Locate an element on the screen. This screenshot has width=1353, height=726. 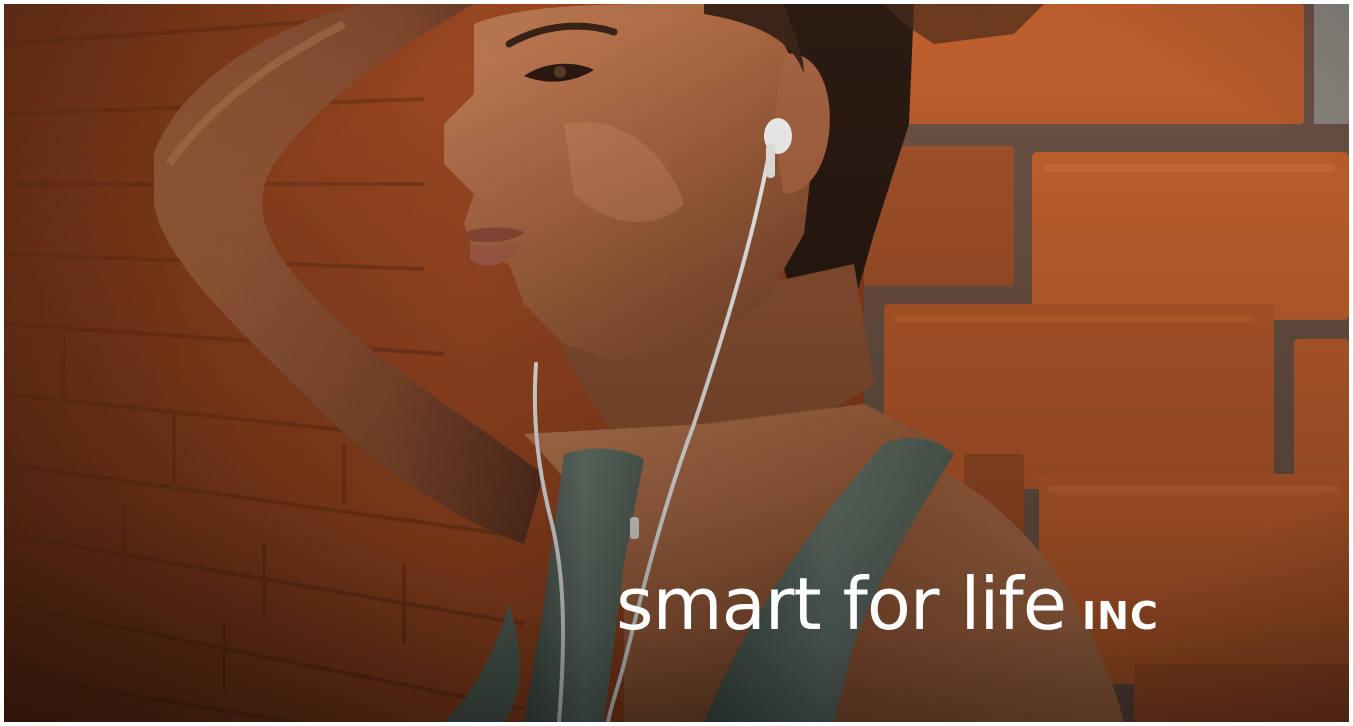
logo-wordmark: smart for life is located at coordinates (841, 604).